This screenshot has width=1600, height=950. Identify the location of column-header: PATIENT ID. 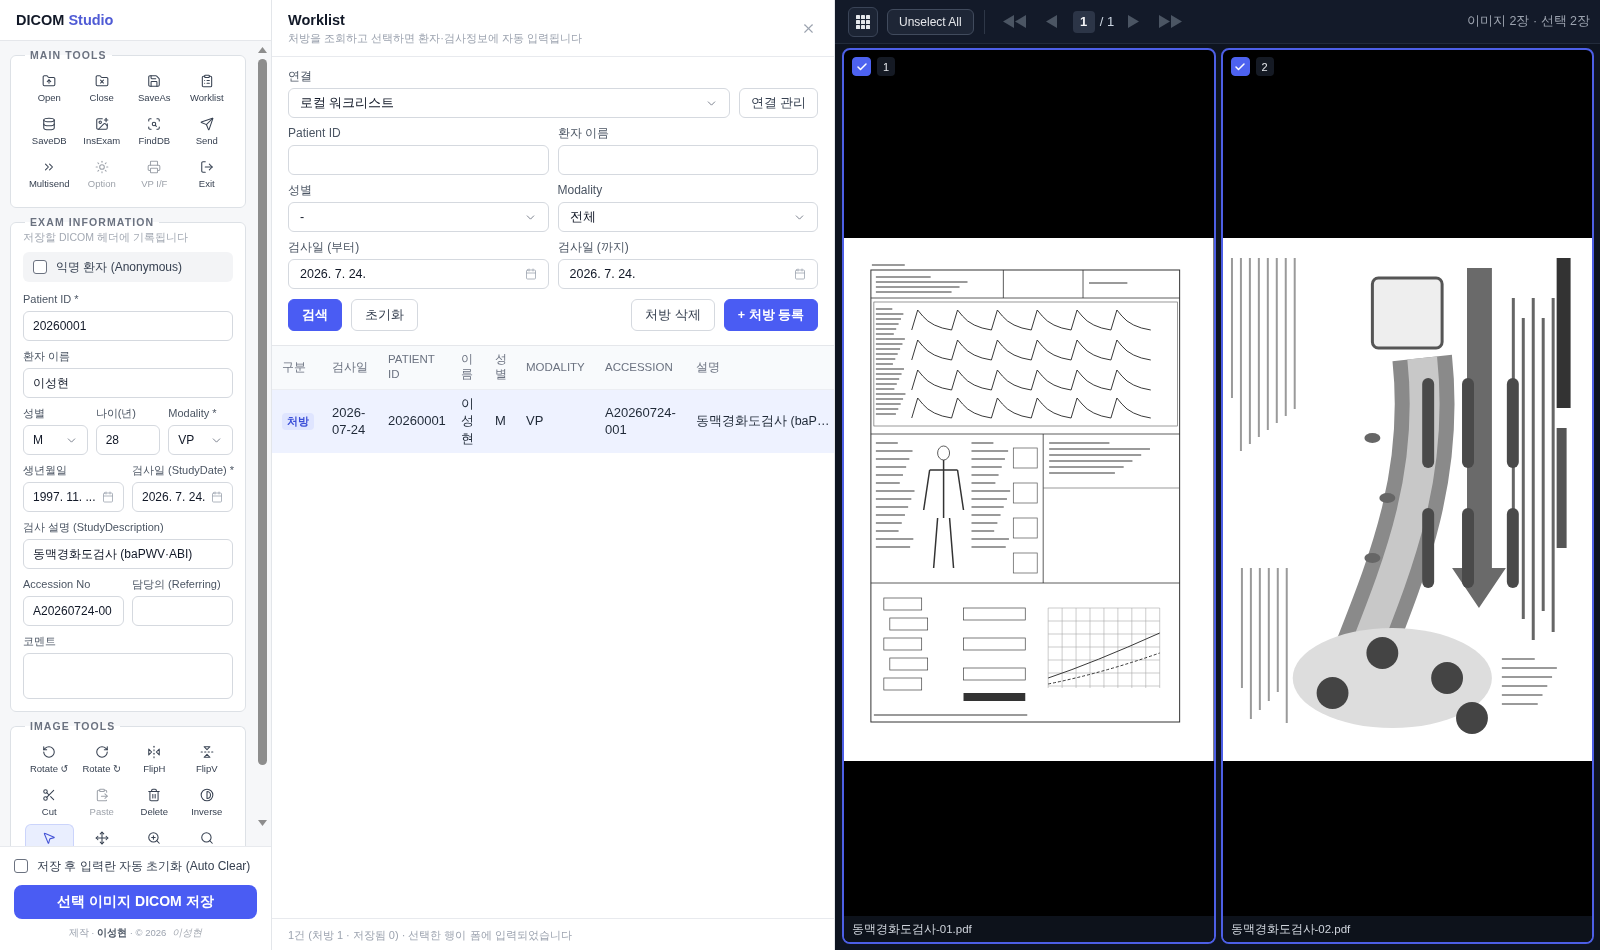
(414, 367).